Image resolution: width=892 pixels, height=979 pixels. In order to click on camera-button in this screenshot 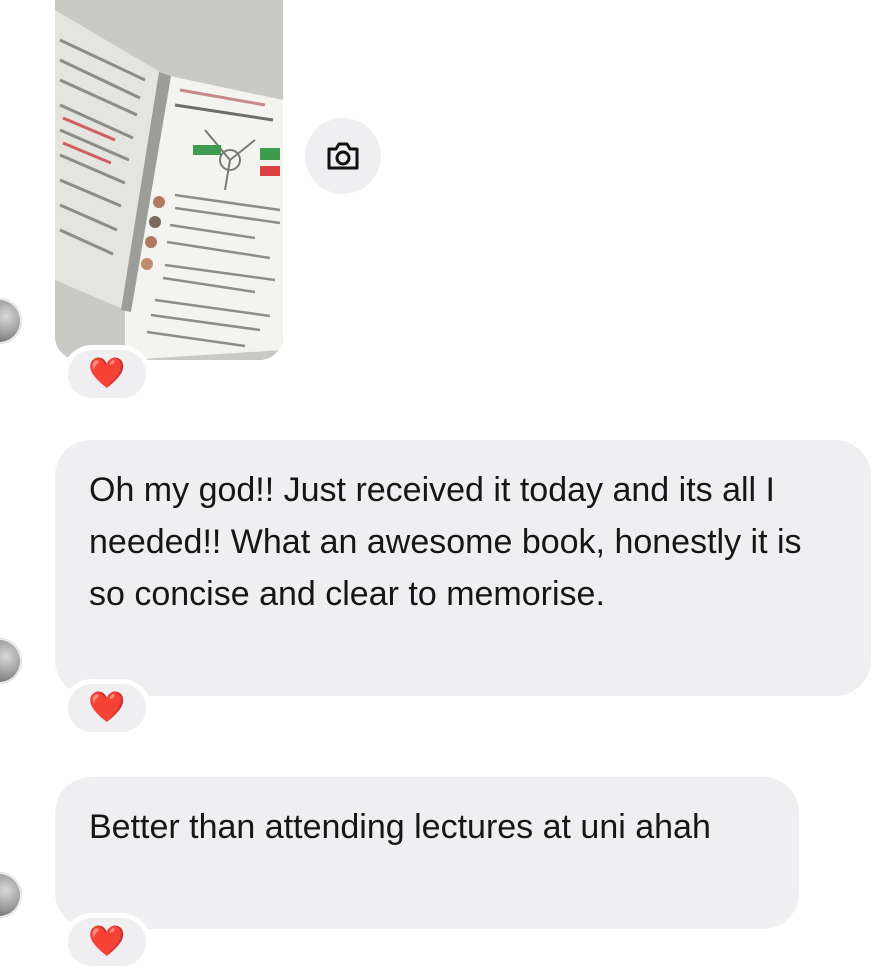, I will do `click(343, 156)`.